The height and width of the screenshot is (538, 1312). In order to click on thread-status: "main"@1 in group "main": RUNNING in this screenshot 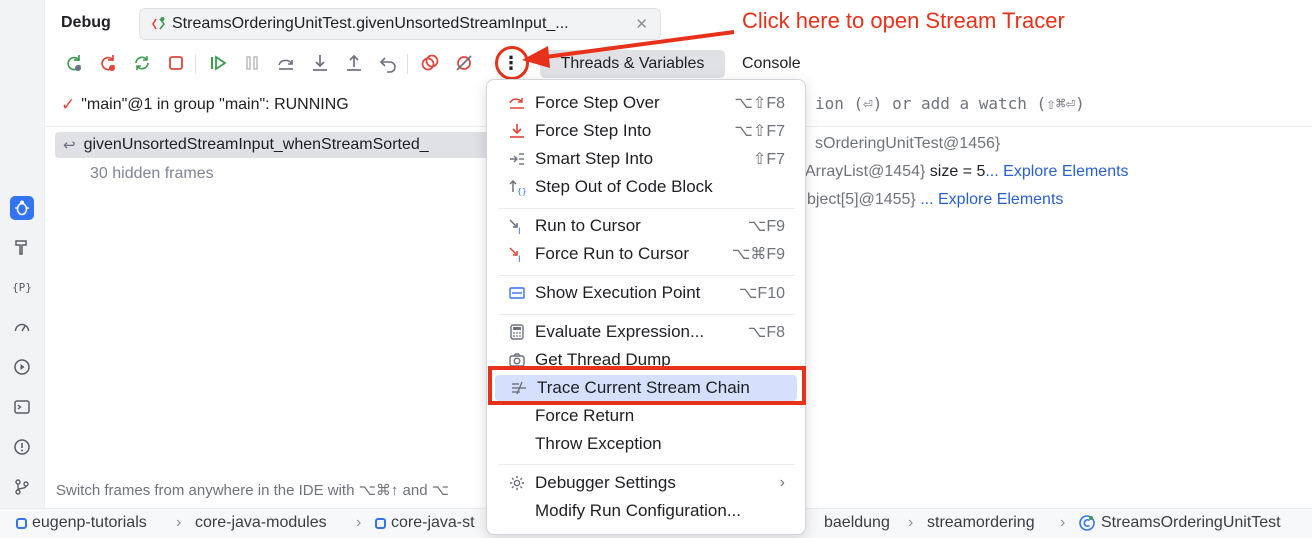, I will do `click(215, 104)`.